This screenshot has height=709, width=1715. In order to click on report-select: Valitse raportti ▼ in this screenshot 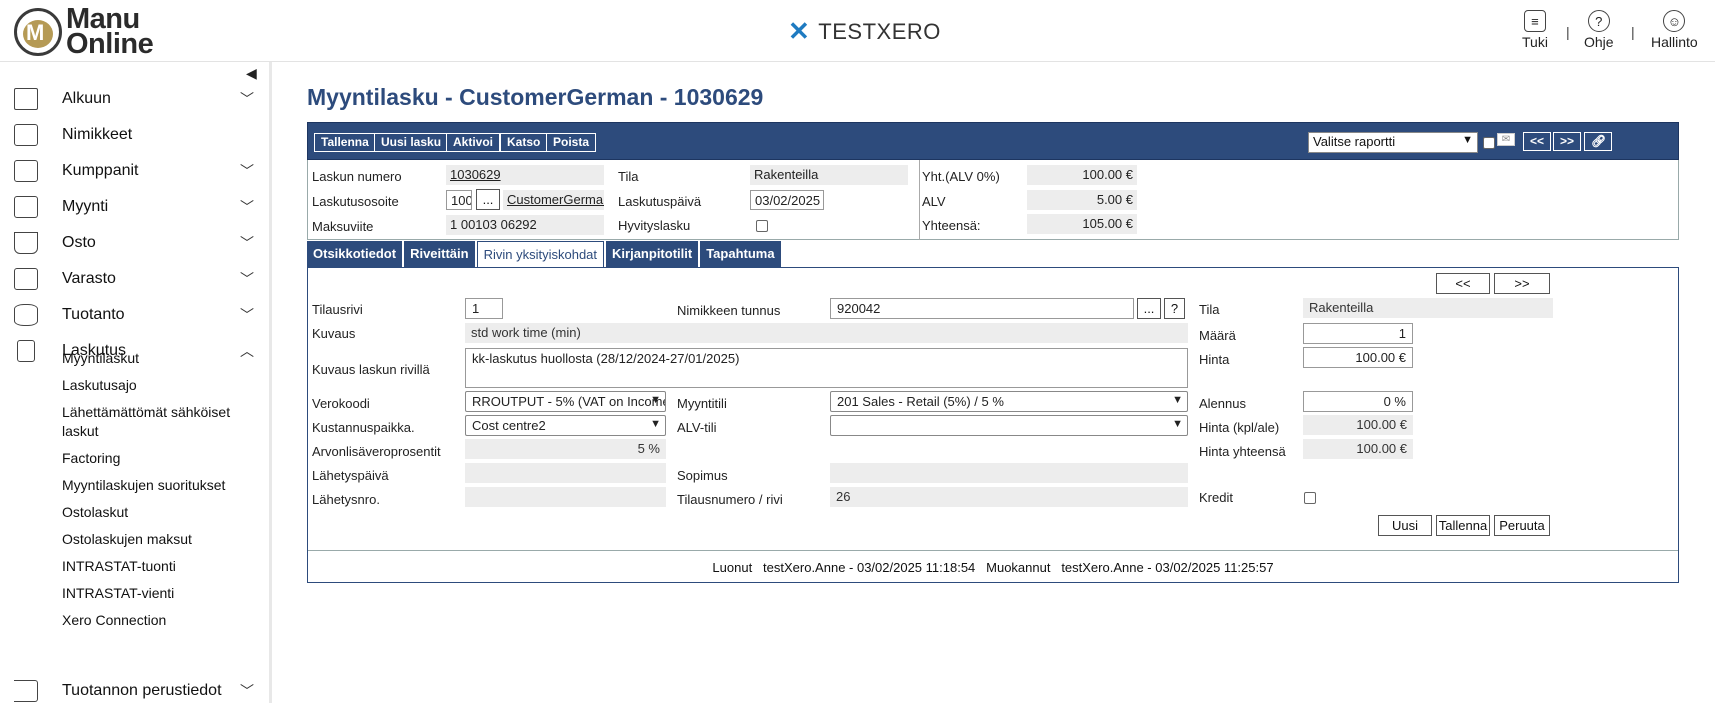, I will do `click(1393, 142)`.